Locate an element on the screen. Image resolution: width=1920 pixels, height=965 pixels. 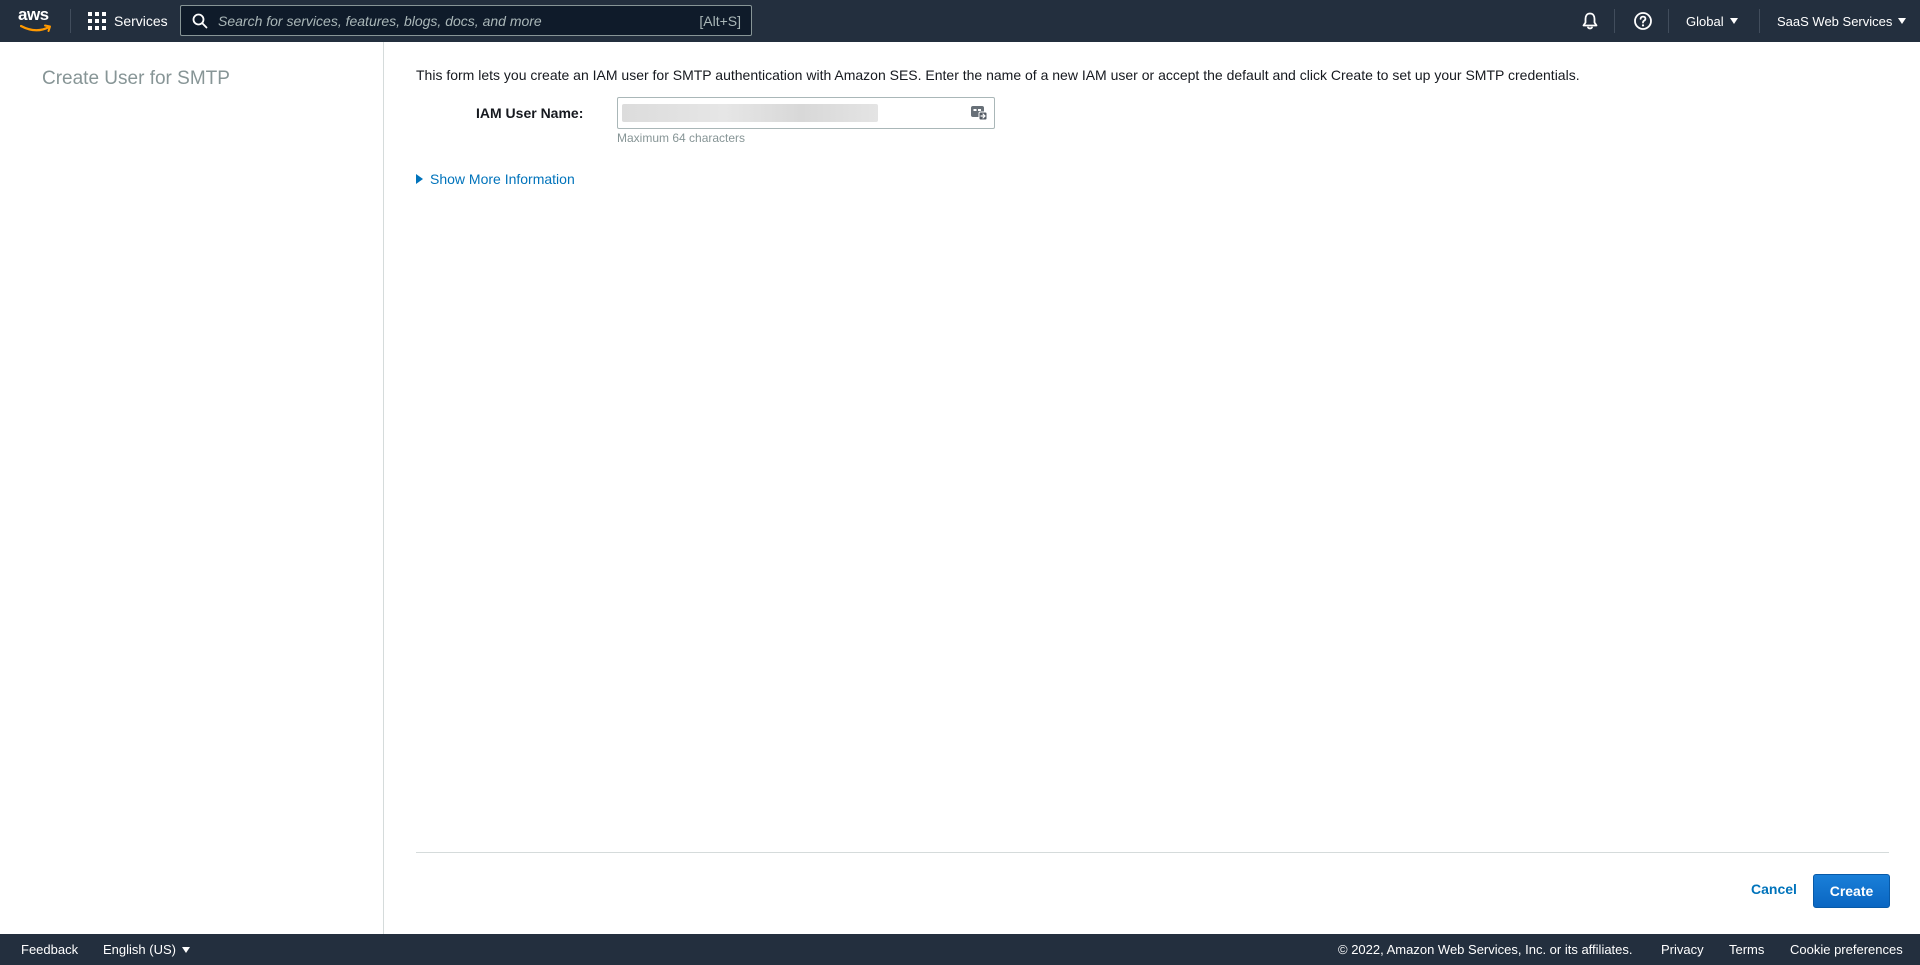
redacted-value is located at coordinates (750, 113).